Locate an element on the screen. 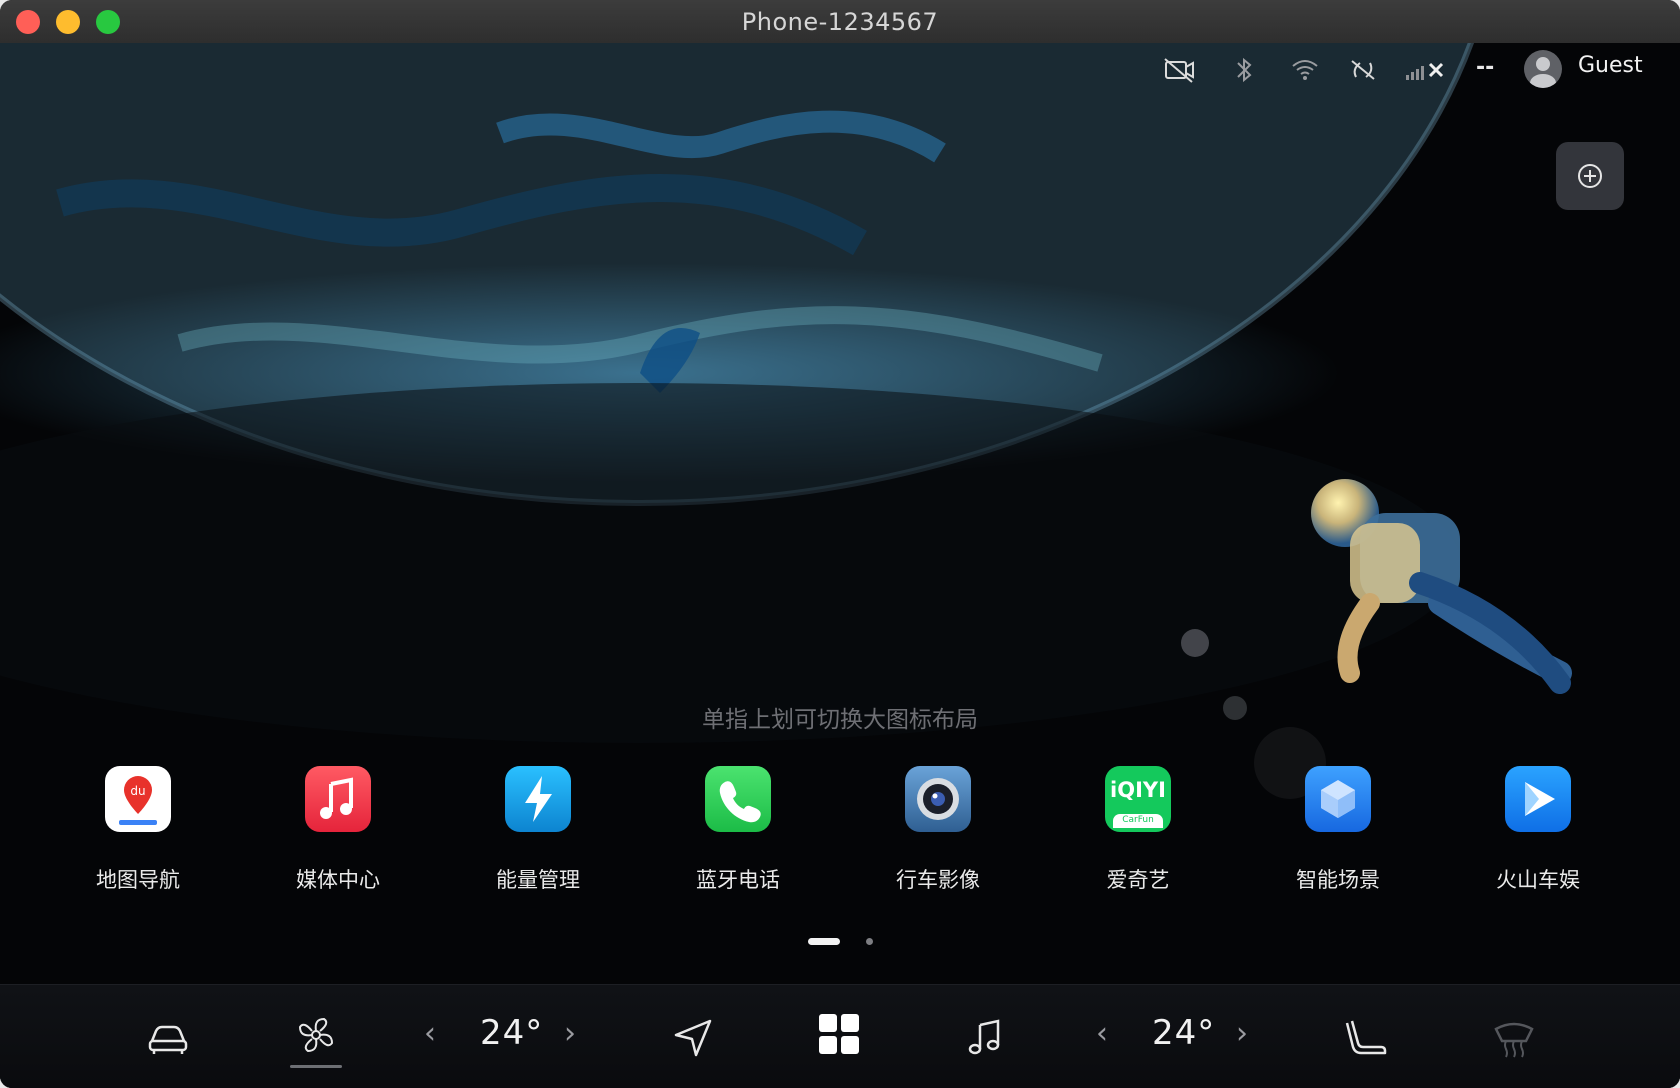 This screenshot has width=1680, height=1088. app-label: 行车影像 is located at coordinates (938, 880).